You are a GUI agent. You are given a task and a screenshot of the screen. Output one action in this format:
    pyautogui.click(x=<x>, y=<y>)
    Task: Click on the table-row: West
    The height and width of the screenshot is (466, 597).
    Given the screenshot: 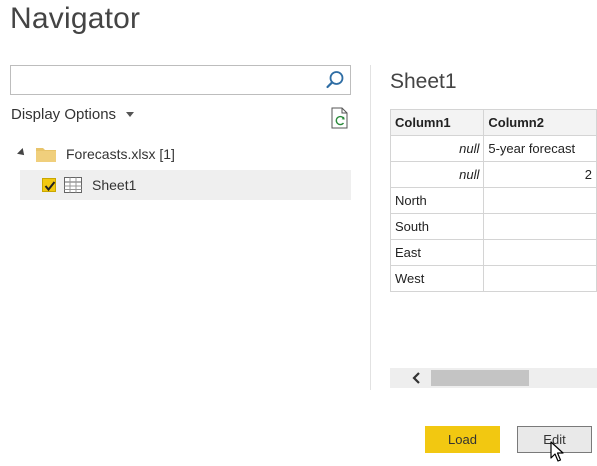 What is the action you would take?
    pyautogui.click(x=493, y=278)
    